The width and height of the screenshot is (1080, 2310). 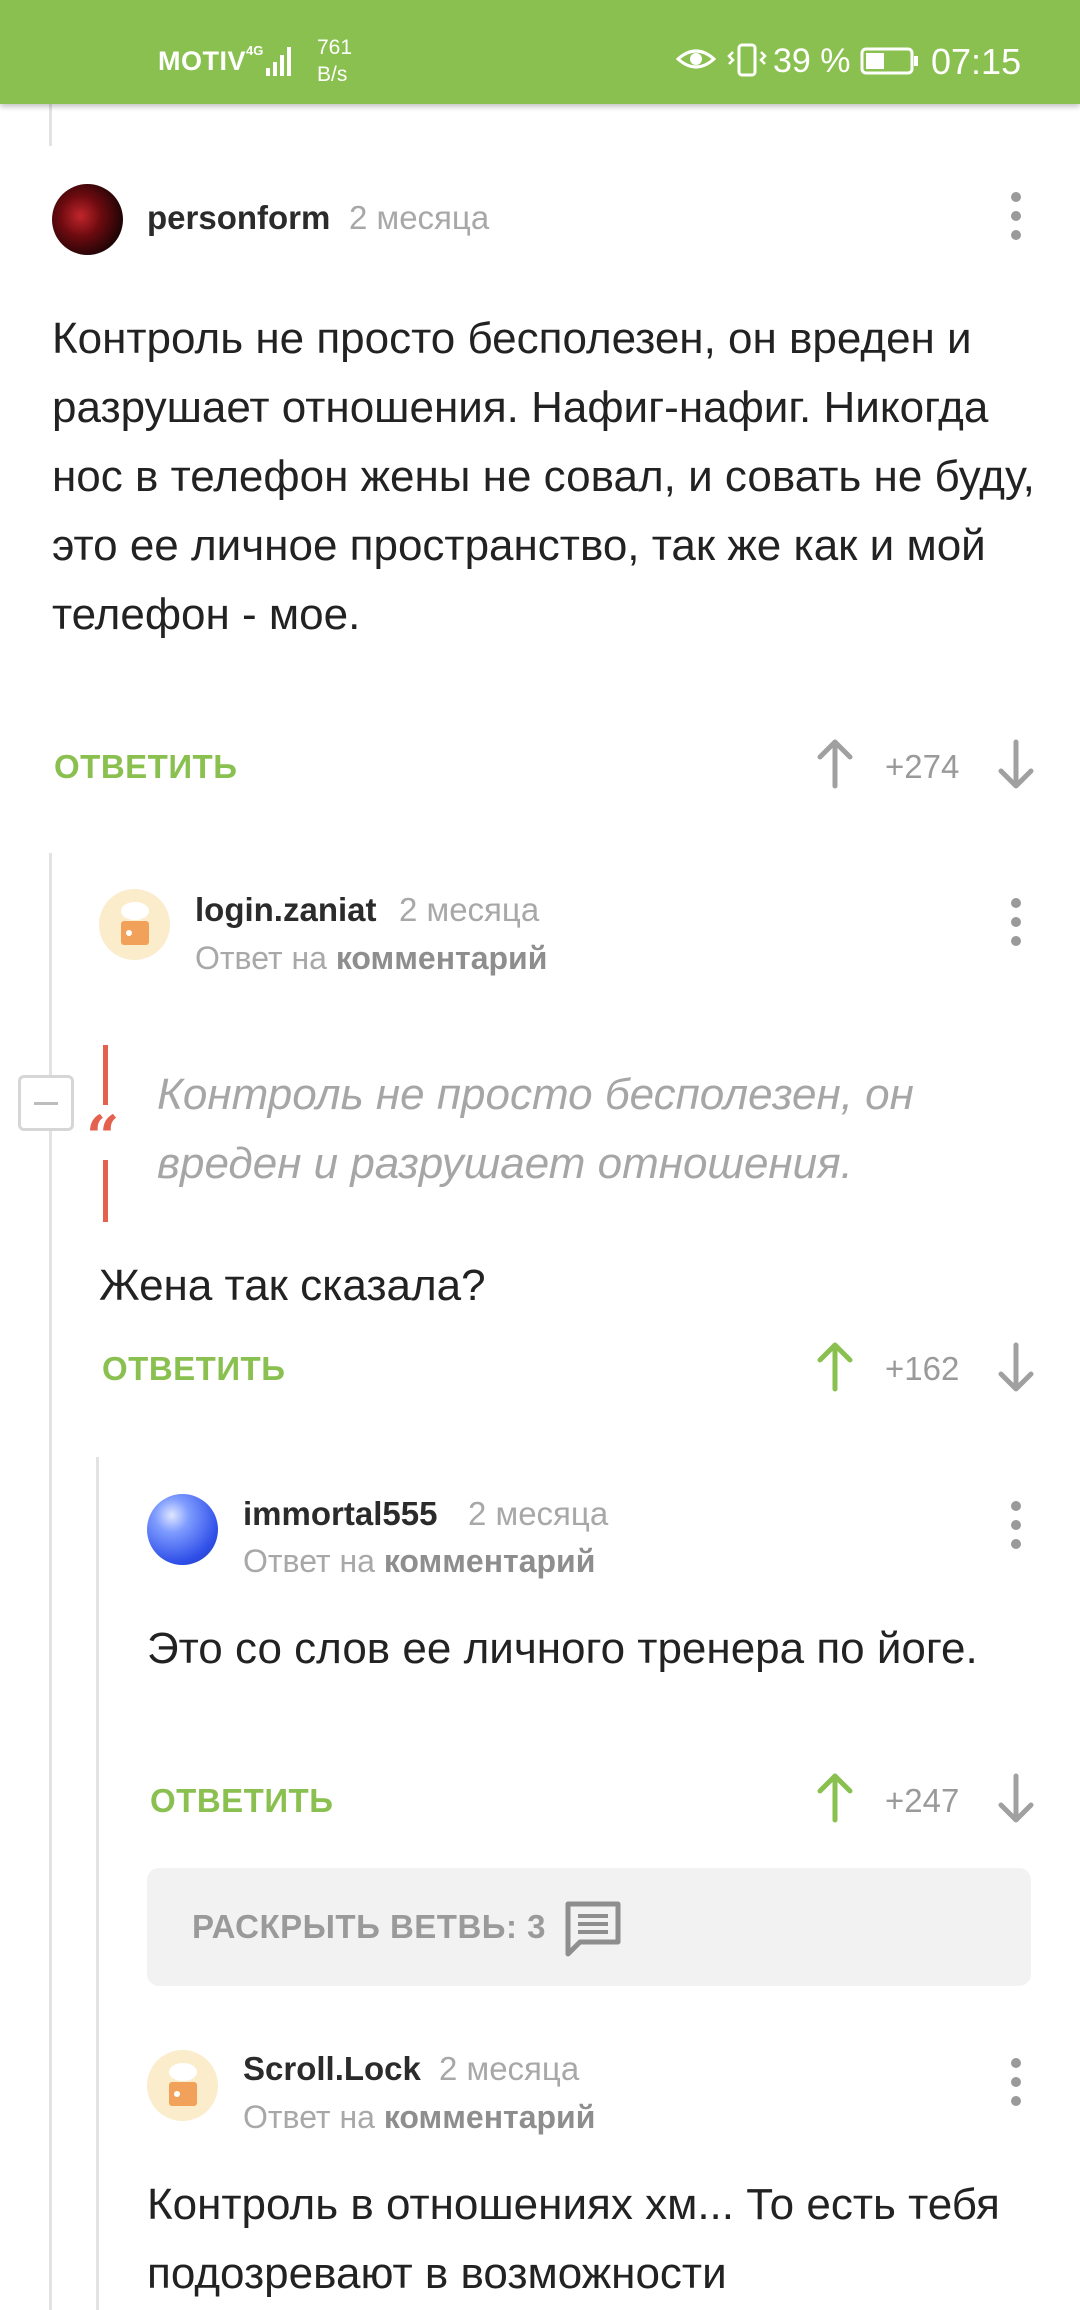 What do you see at coordinates (238, 218) in the screenshot?
I see `username: personform` at bounding box center [238, 218].